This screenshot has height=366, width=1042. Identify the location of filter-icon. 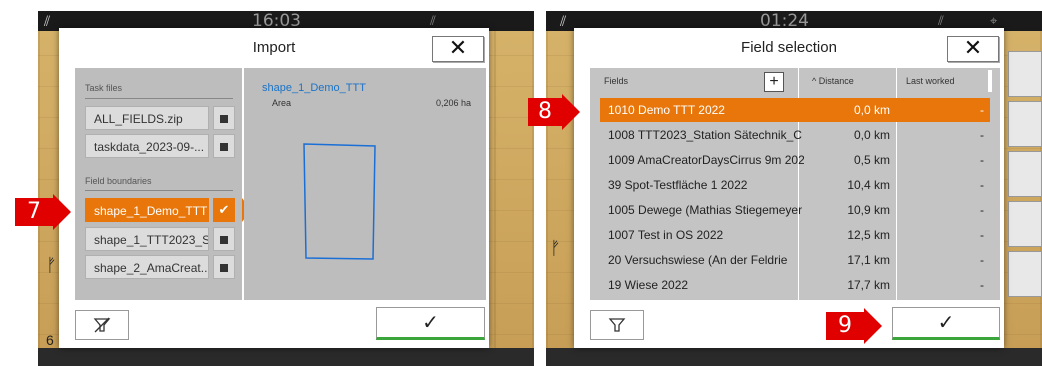
(617, 325).